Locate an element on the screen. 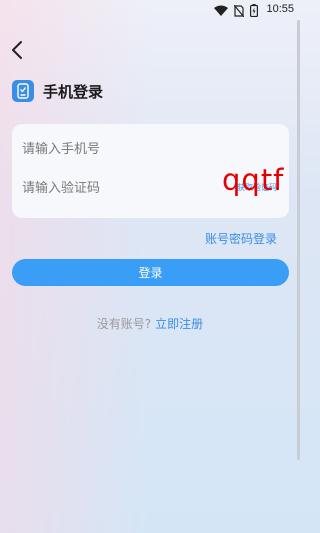  phone-row is located at coordinates (149, 149).